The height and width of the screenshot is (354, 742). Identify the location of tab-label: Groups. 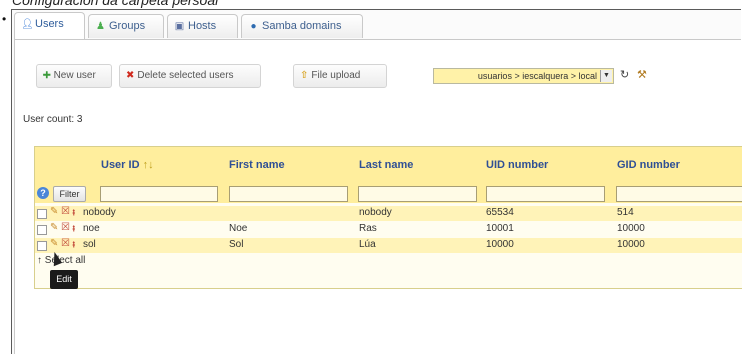
(127, 26).